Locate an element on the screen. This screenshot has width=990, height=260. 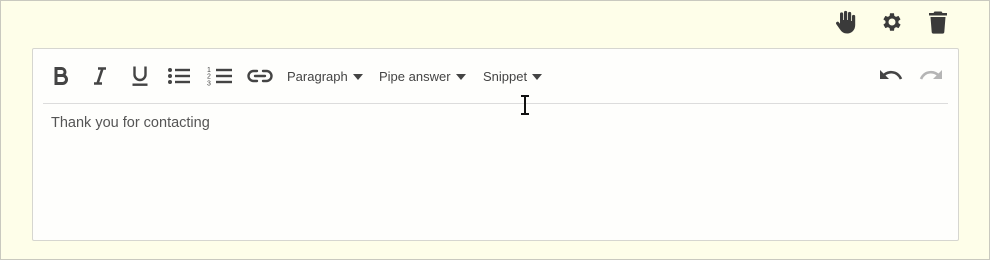
redo-icon is located at coordinates (930, 75).